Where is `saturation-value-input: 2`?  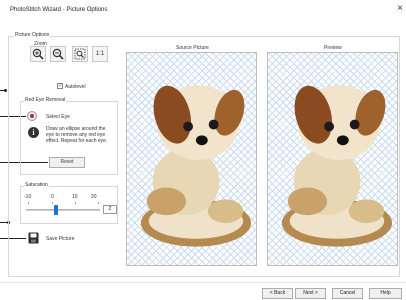 saturation-value-input: 2 is located at coordinates (110, 209).